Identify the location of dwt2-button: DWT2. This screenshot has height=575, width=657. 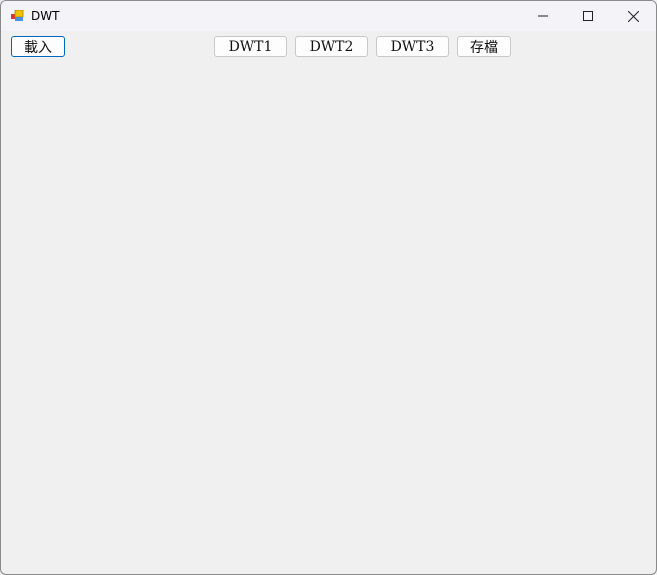
(331, 46).